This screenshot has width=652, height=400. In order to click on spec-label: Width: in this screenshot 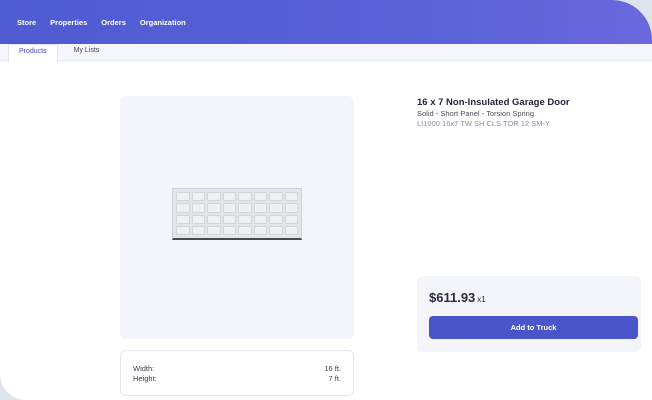, I will do `click(144, 368)`.